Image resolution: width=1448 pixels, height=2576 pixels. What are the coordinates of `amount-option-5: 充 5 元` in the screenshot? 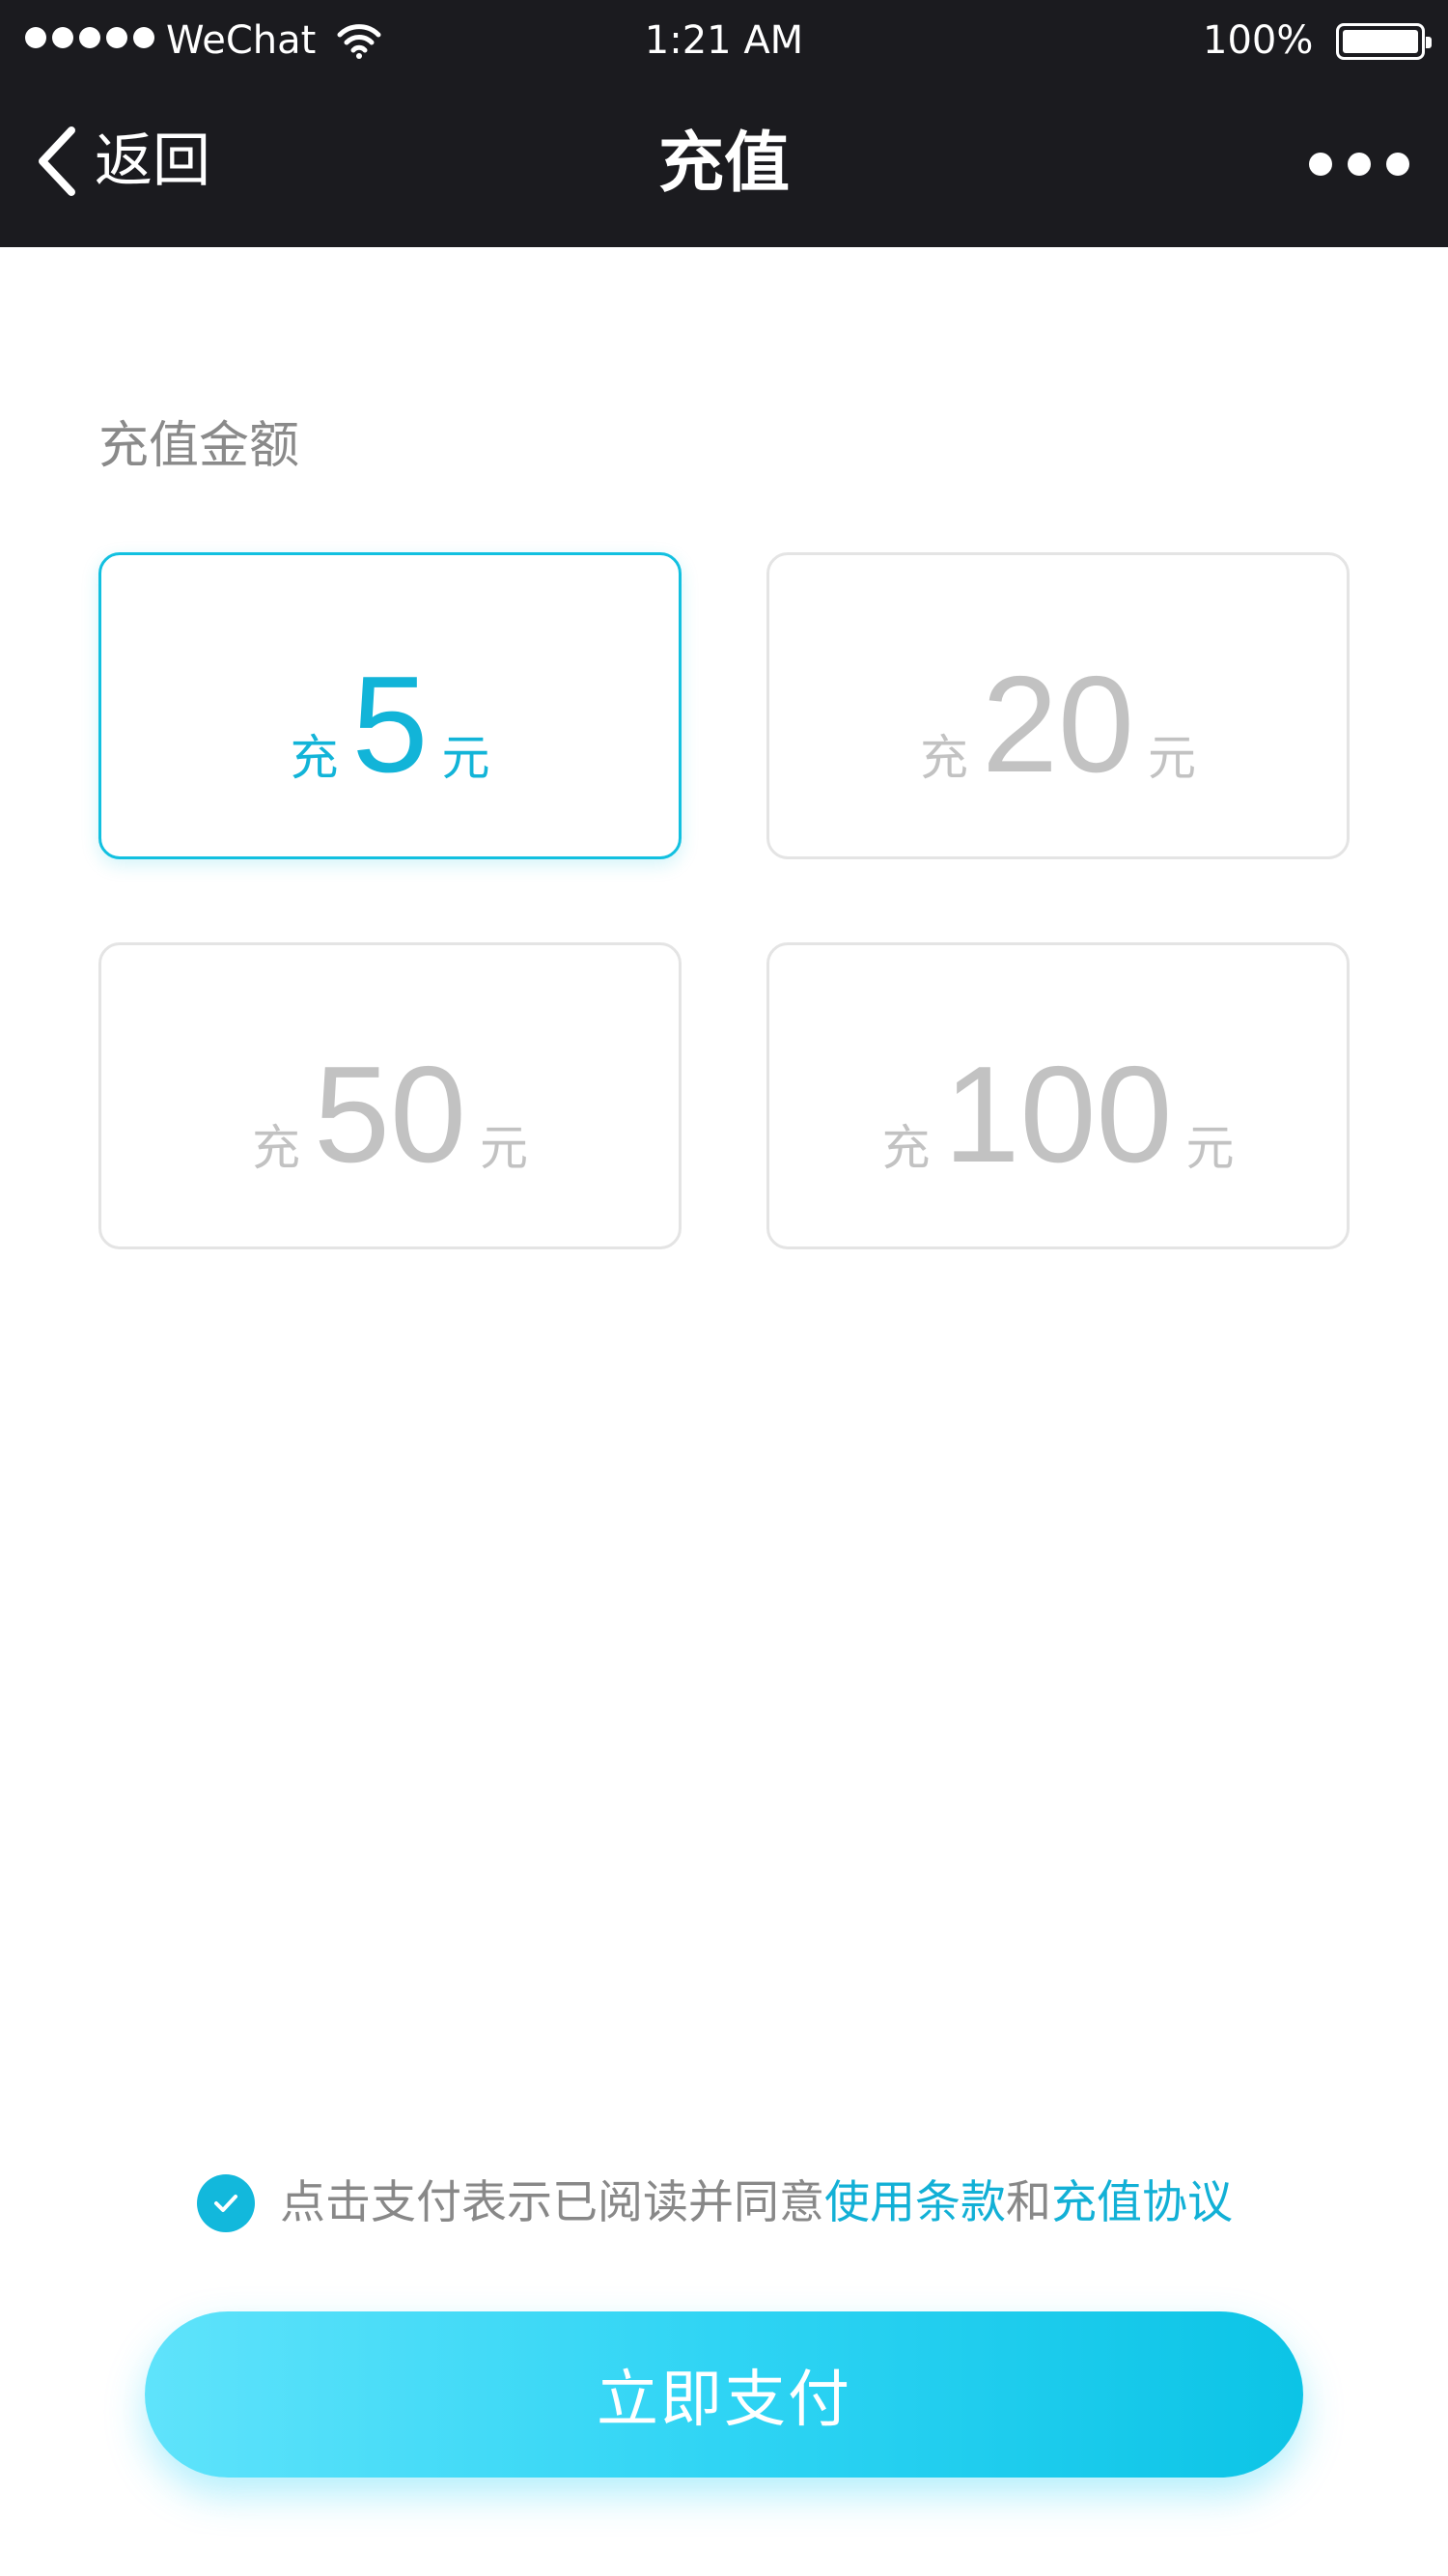 It's located at (390, 706).